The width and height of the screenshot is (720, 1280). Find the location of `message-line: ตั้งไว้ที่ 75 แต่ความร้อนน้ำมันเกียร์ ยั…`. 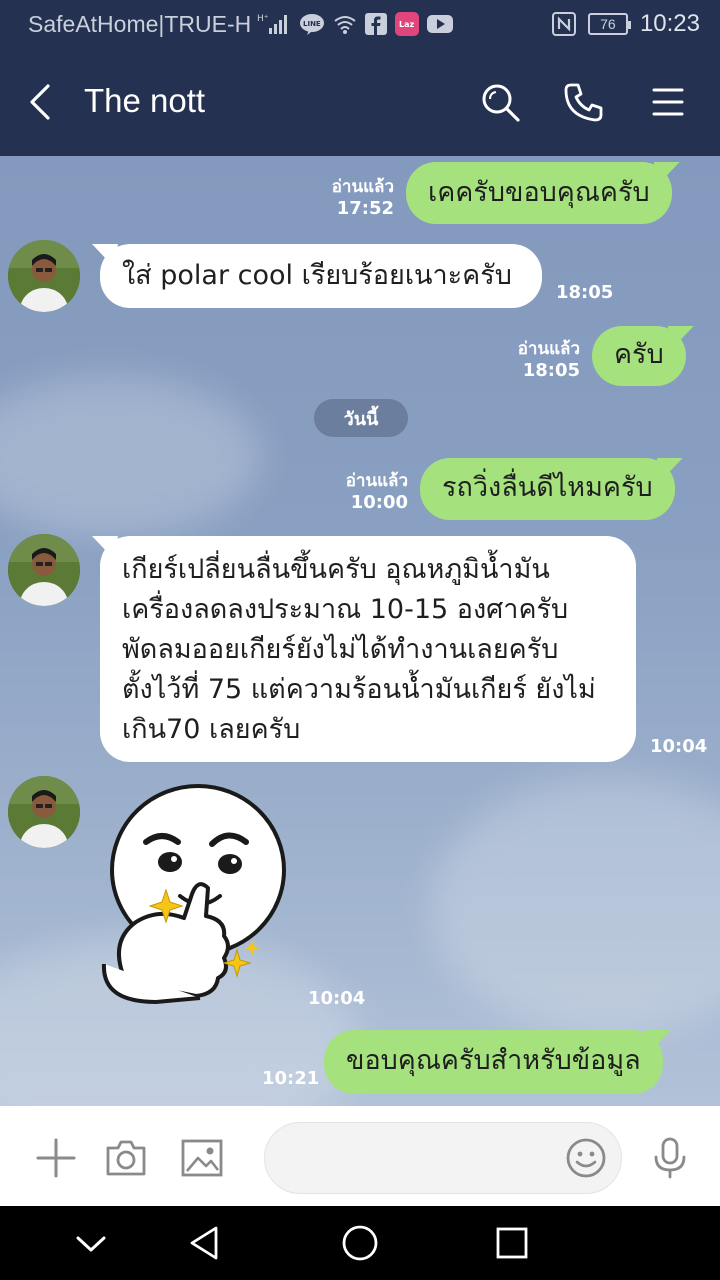

message-line: ตั้งไว้ที่ 75 แต่ความร้อนน้ำมันเกียร์ ยั… is located at coordinates (359, 689).